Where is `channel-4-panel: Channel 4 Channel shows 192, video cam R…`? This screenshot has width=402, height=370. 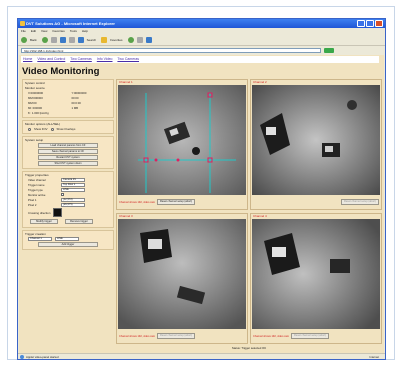
channel-4-panel: Channel 4 Channel shows 192, video cam R… is located at coordinates (316, 278).